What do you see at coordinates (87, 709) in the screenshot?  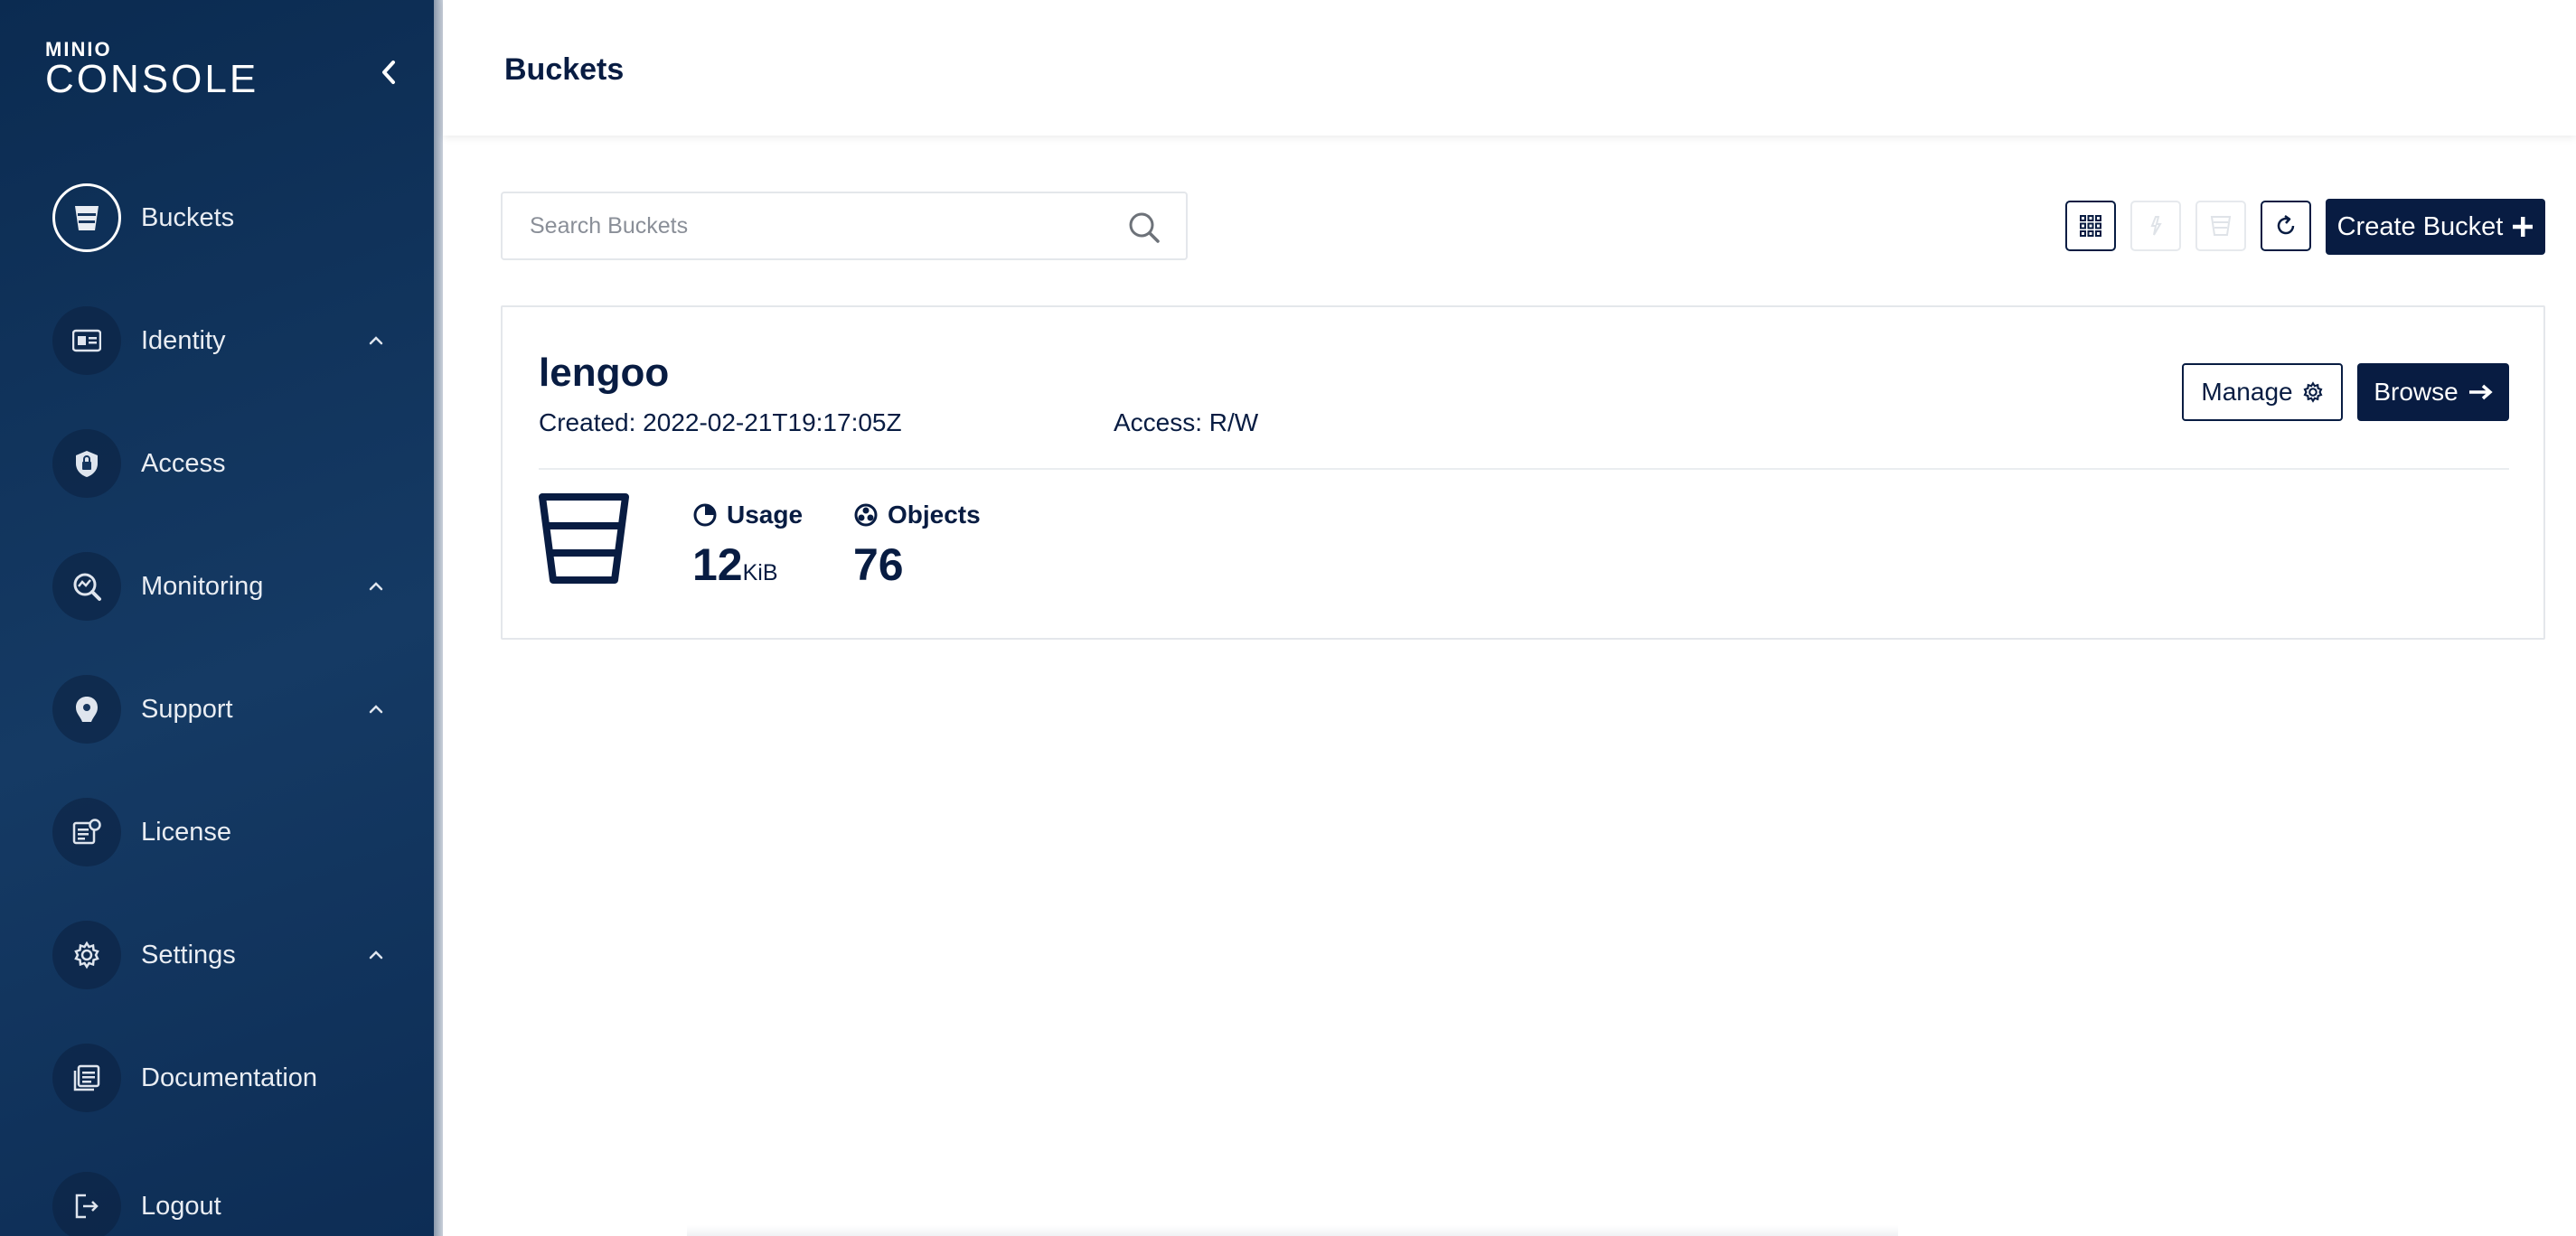 I see `support-icon` at bounding box center [87, 709].